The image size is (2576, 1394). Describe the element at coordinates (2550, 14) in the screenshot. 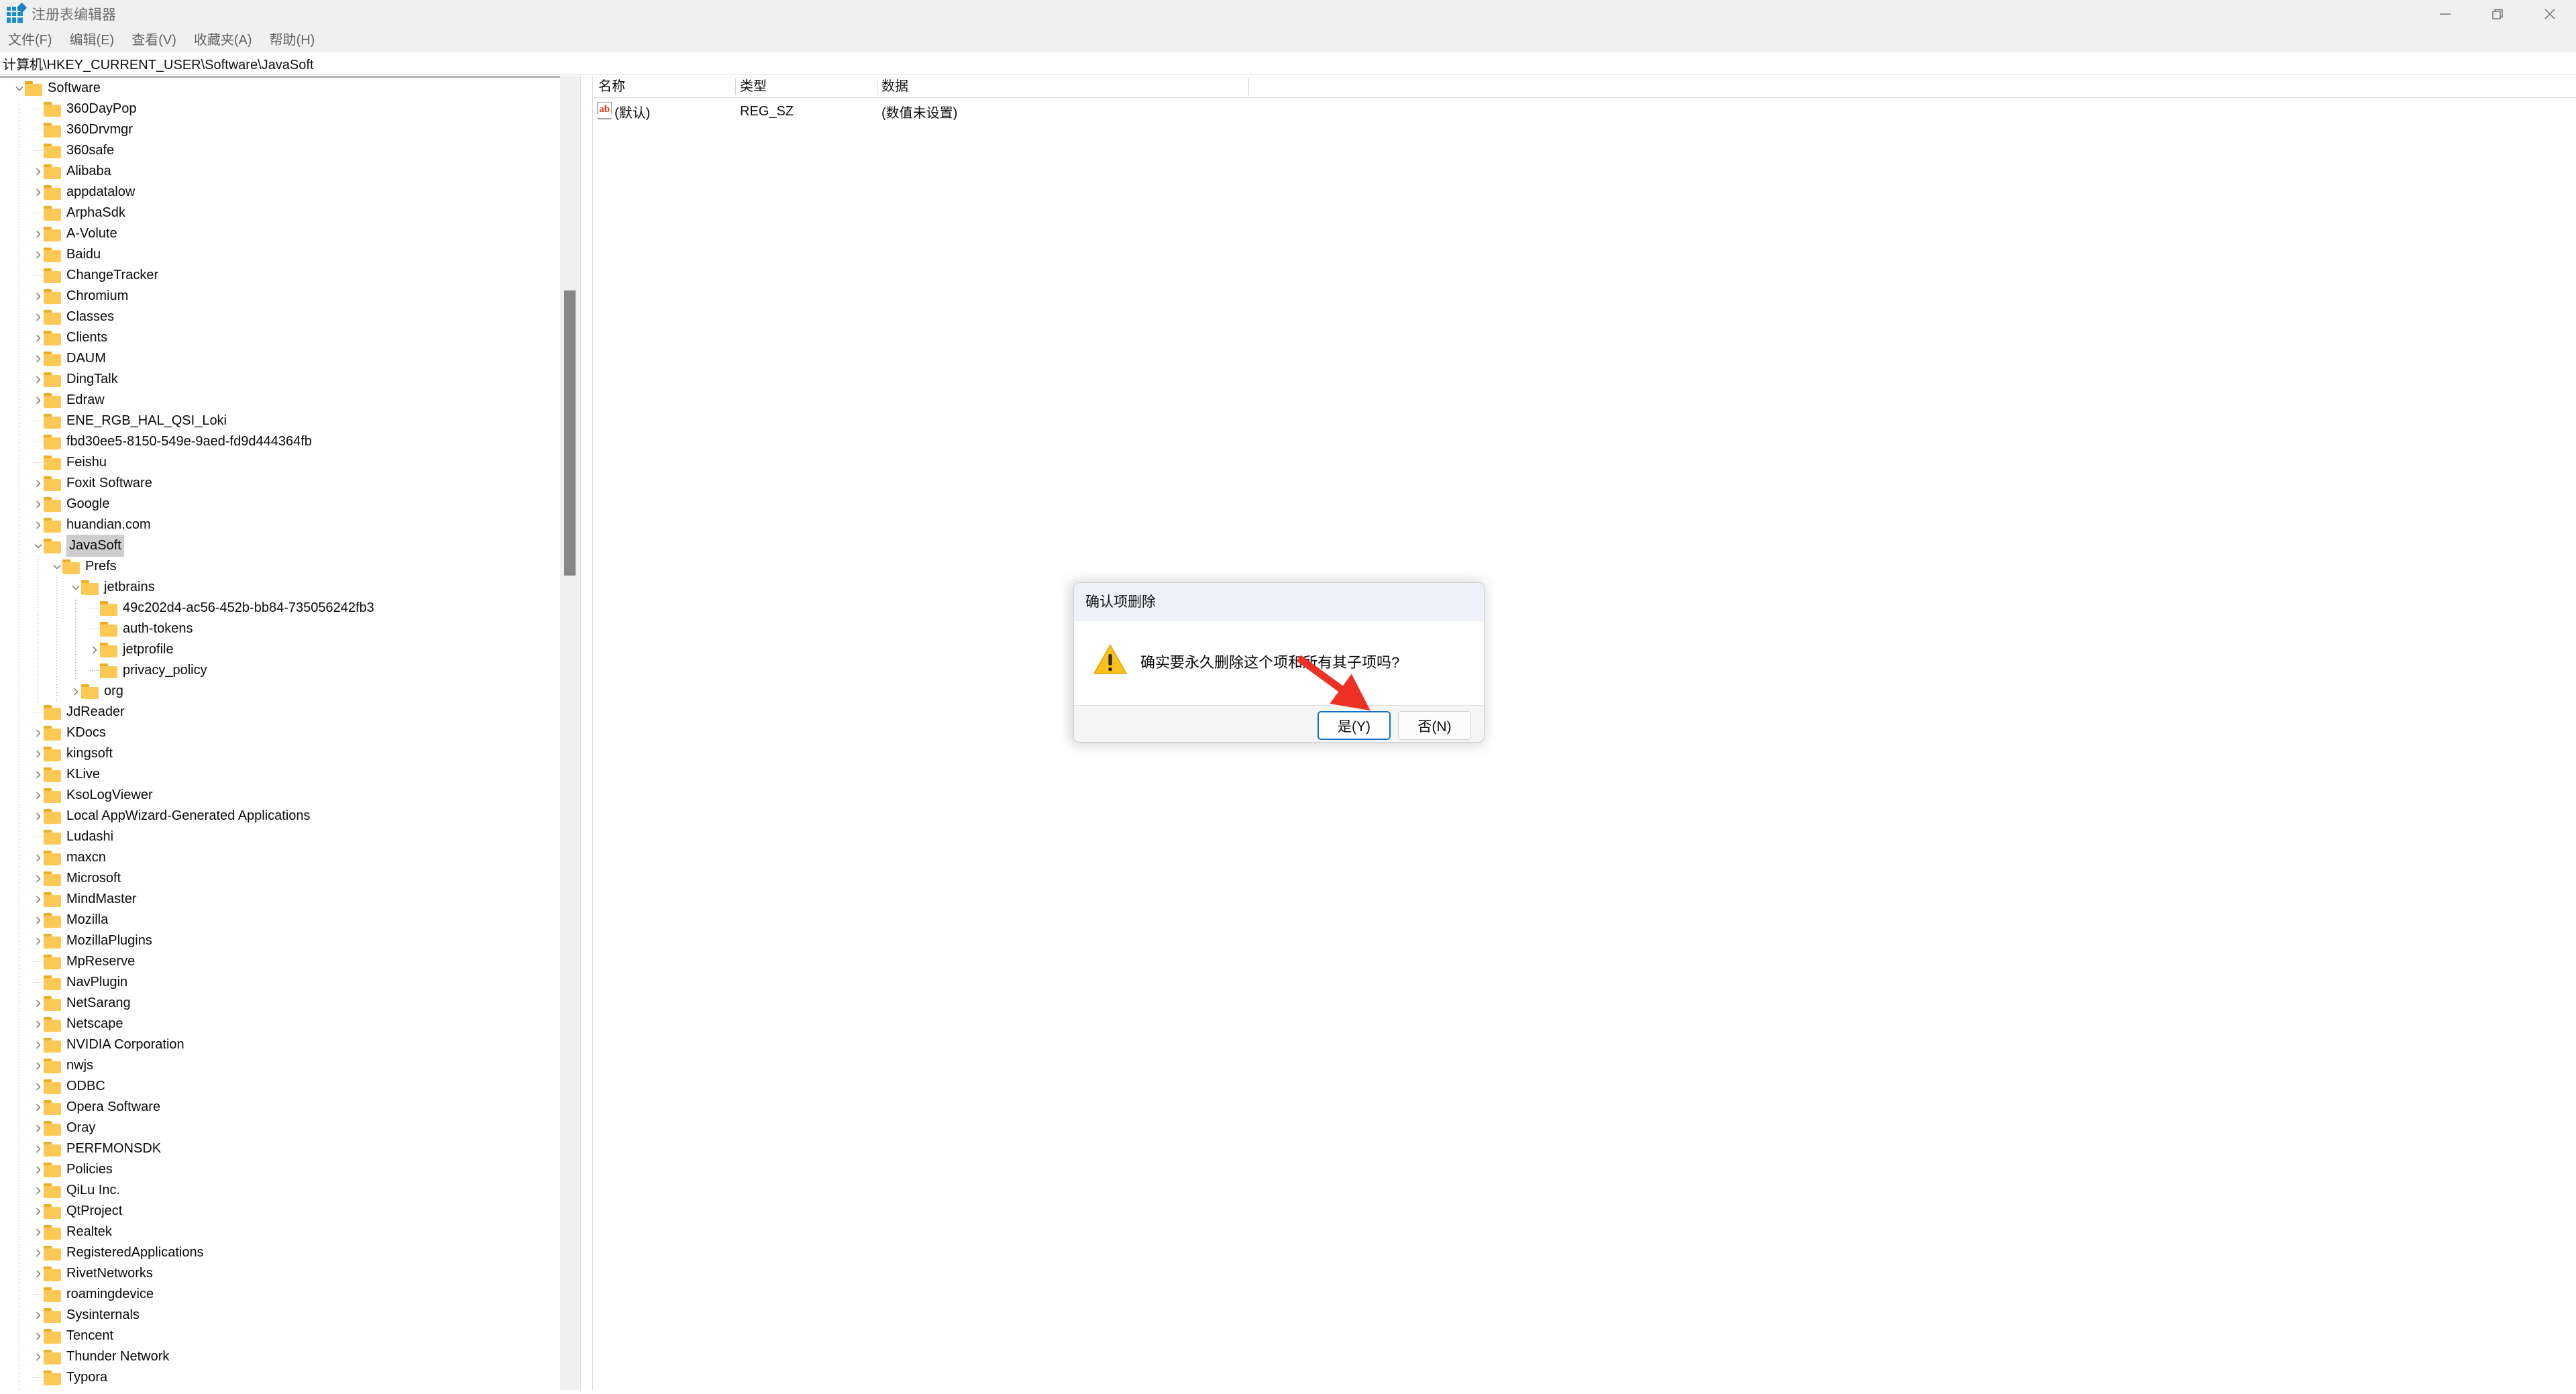

I see `close-icon` at that location.